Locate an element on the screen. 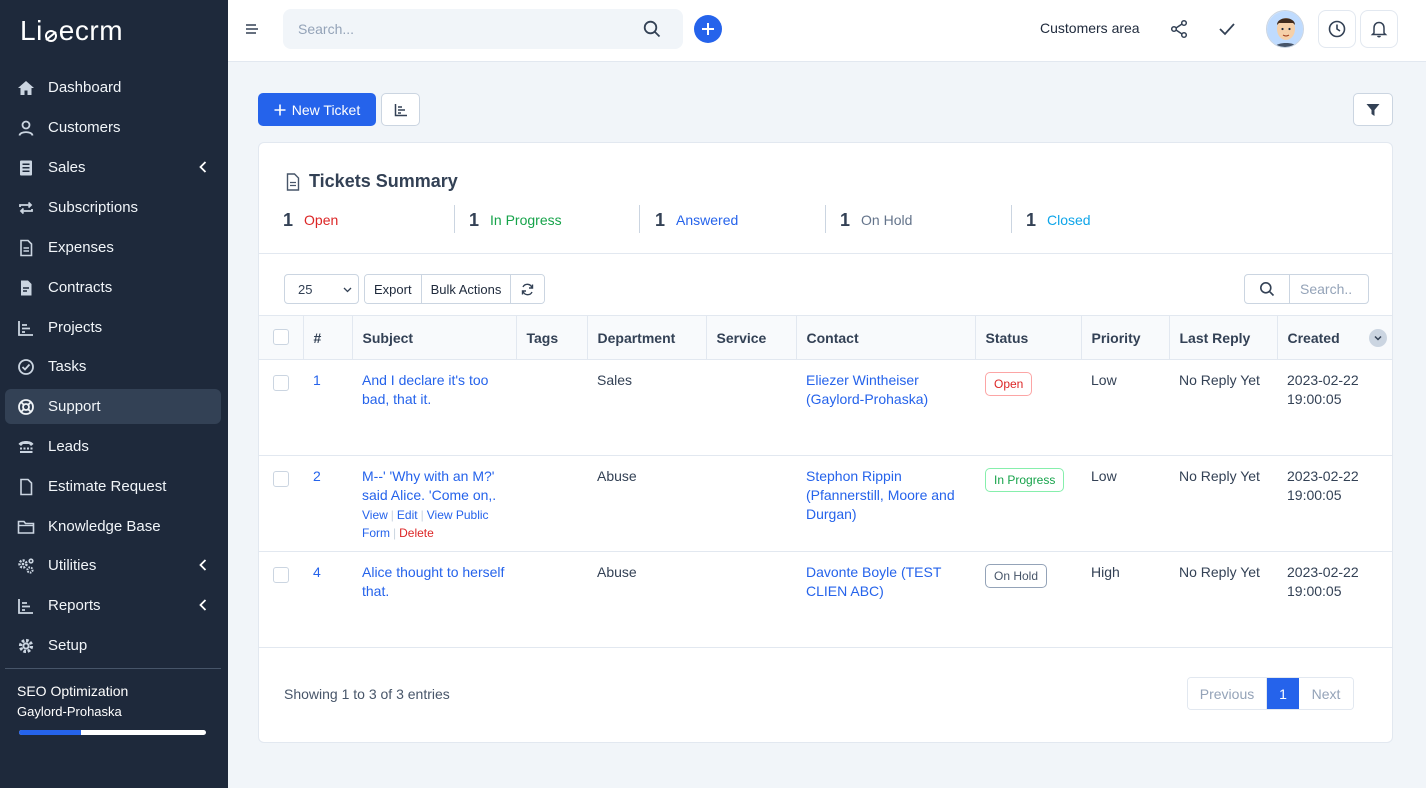  share-icon is located at coordinates (1179, 29).